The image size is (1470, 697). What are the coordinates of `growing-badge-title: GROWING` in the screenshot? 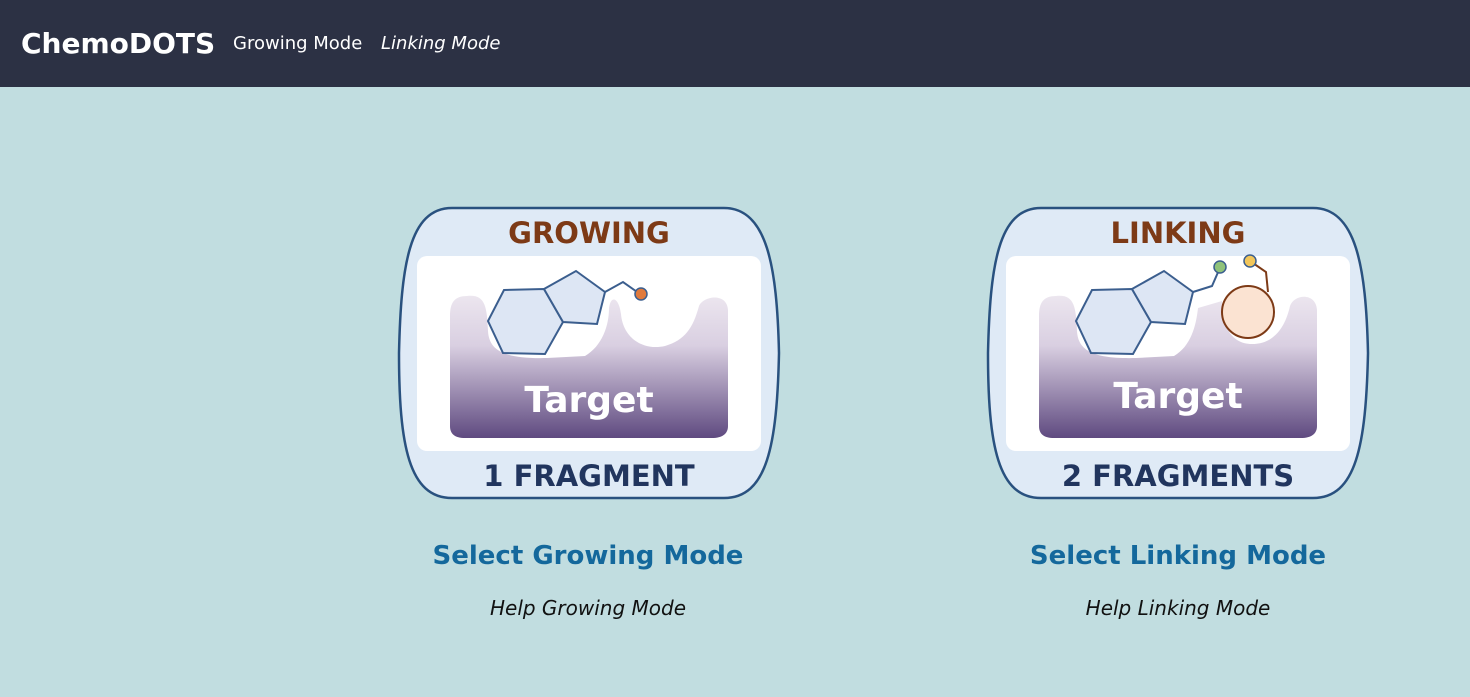 It's located at (589, 233).